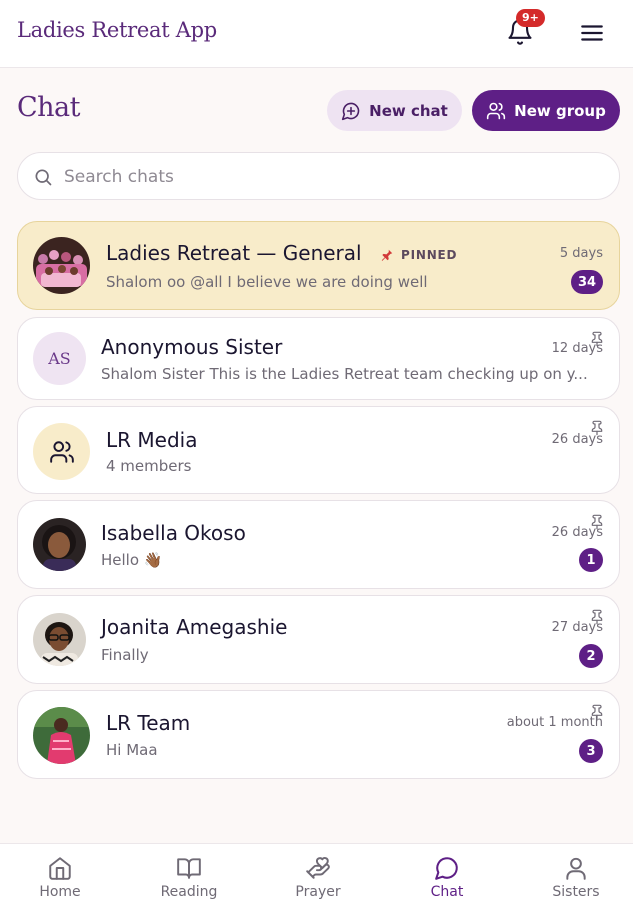  I want to click on praying-hands-icon, so click(318, 868).